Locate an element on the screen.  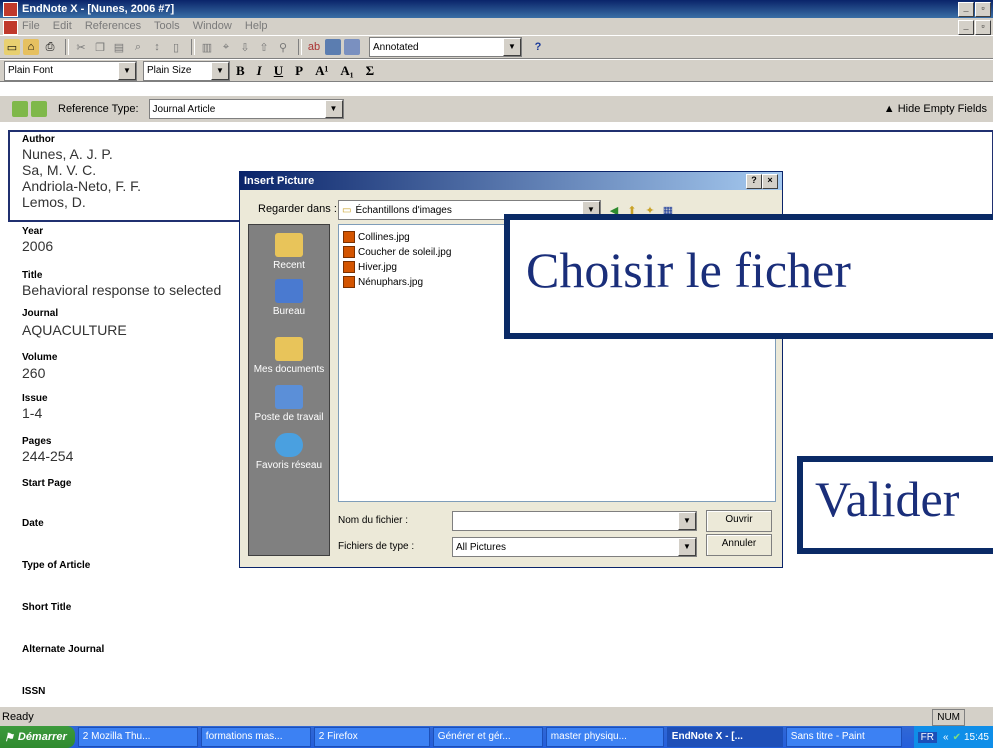
export-icon: ⇧ is located at coordinates (264, 47).